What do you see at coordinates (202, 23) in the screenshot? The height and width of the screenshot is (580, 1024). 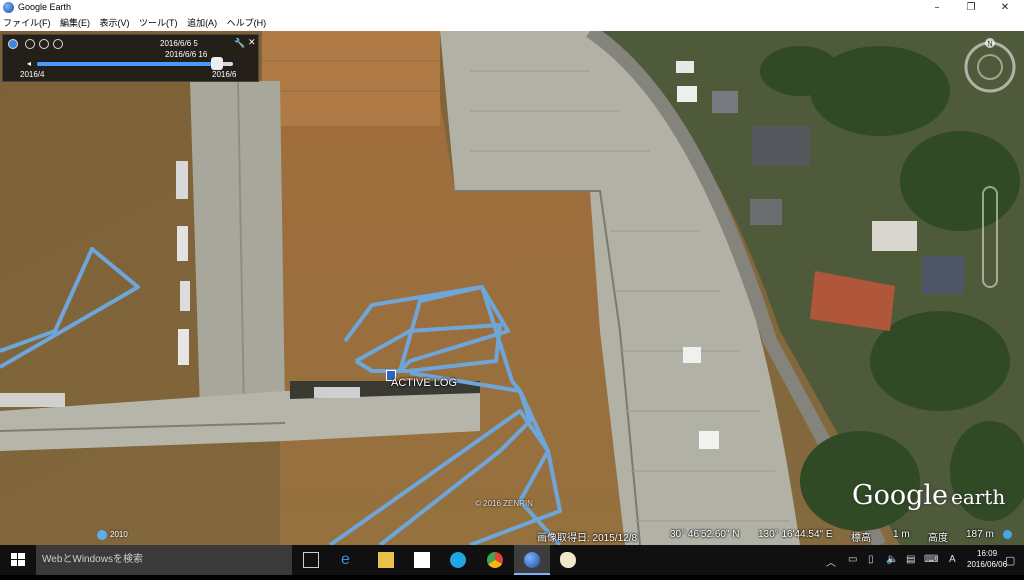 I see `menu-add: 追加(A)` at bounding box center [202, 23].